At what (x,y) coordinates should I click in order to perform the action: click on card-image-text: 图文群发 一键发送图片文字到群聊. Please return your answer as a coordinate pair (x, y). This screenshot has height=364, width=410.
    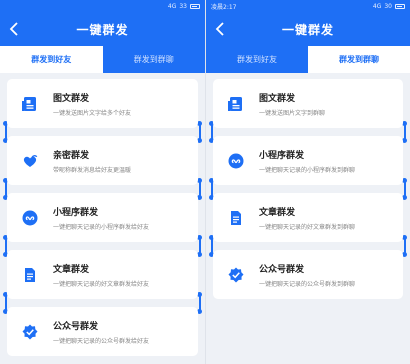
    Looking at the image, I should click on (308, 103).